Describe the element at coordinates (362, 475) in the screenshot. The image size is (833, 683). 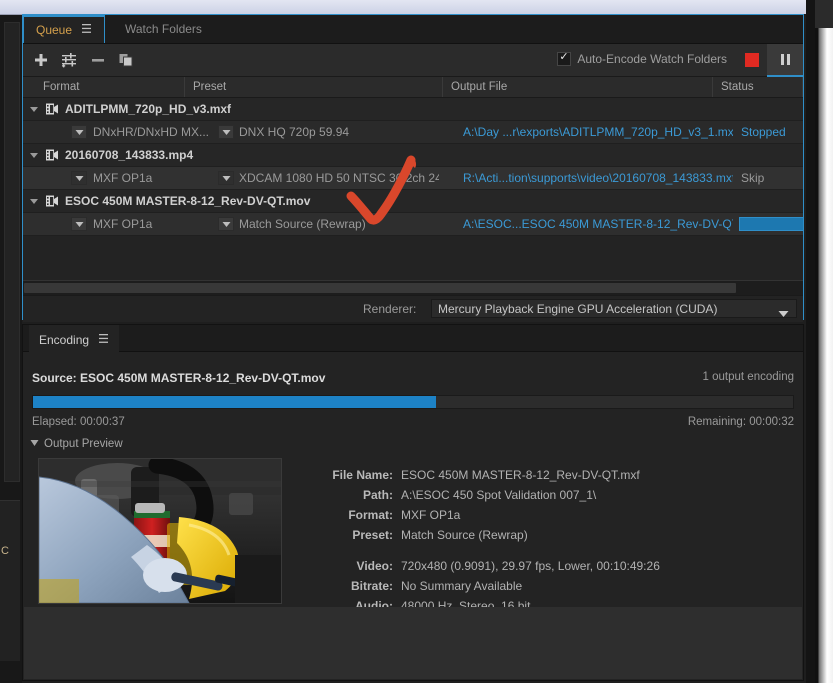
I see `detail-key: File Name:` at that location.